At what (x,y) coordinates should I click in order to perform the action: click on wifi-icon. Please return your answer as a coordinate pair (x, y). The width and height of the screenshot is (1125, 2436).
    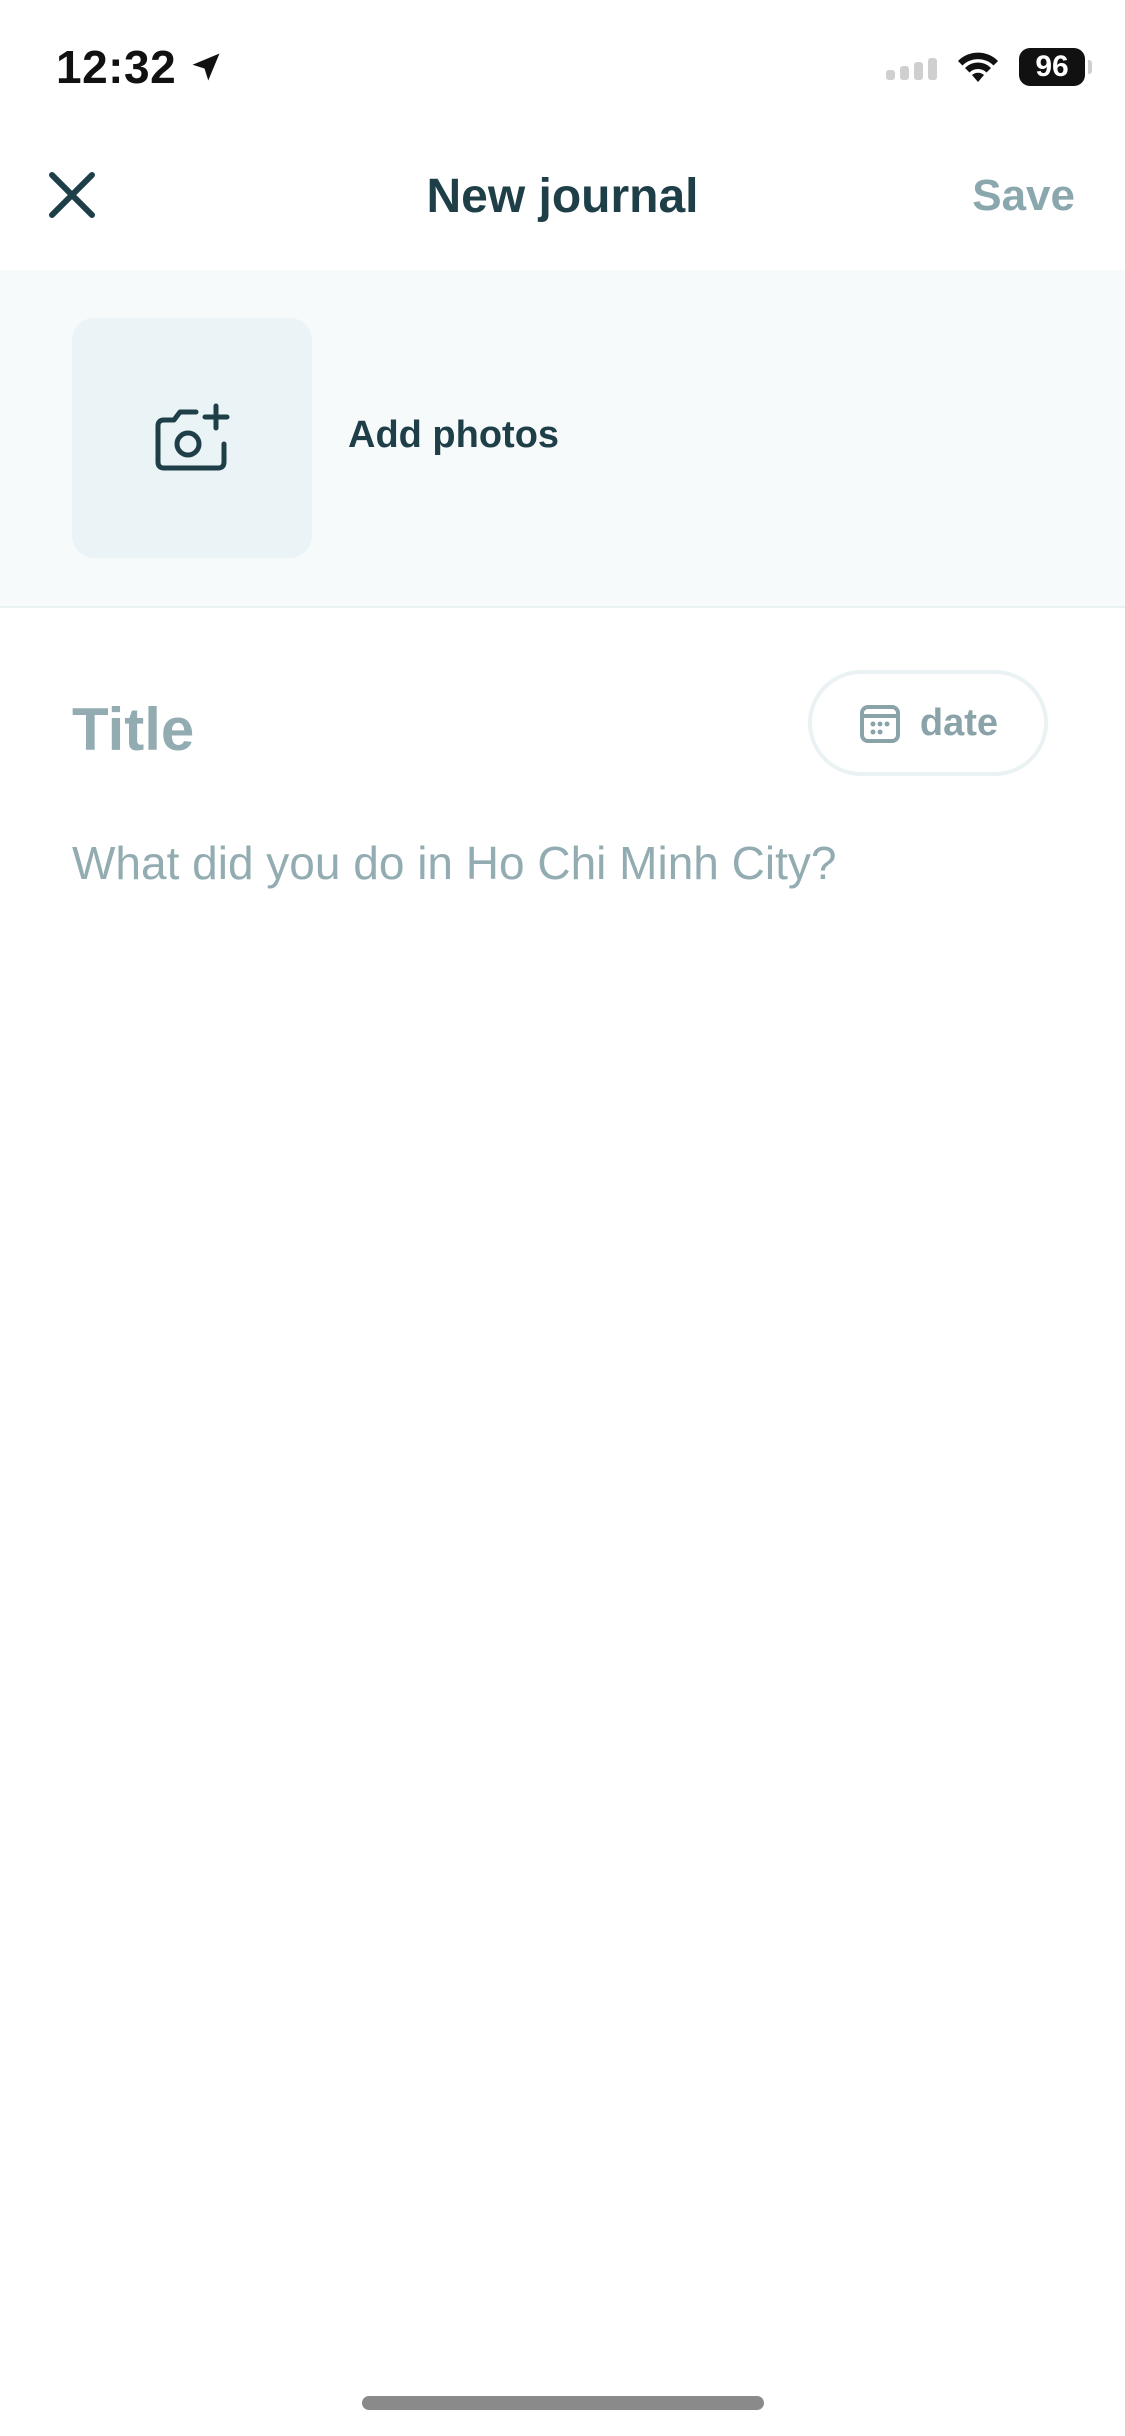
    Looking at the image, I should click on (978, 67).